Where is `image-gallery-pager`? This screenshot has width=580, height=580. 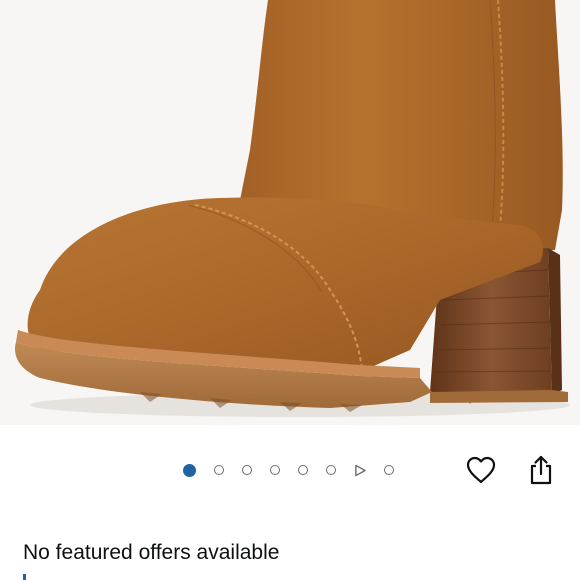 image-gallery-pager is located at coordinates (297, 470).